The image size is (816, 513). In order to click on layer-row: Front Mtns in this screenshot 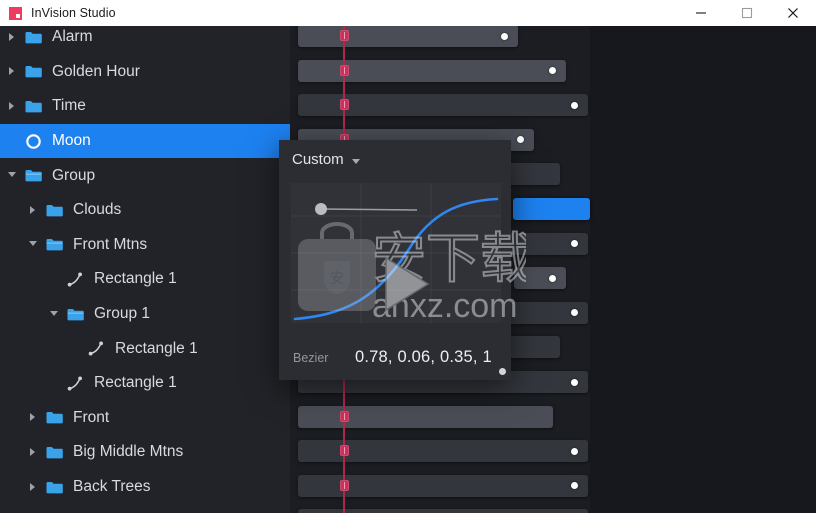, I will do `click(145, 245)`.